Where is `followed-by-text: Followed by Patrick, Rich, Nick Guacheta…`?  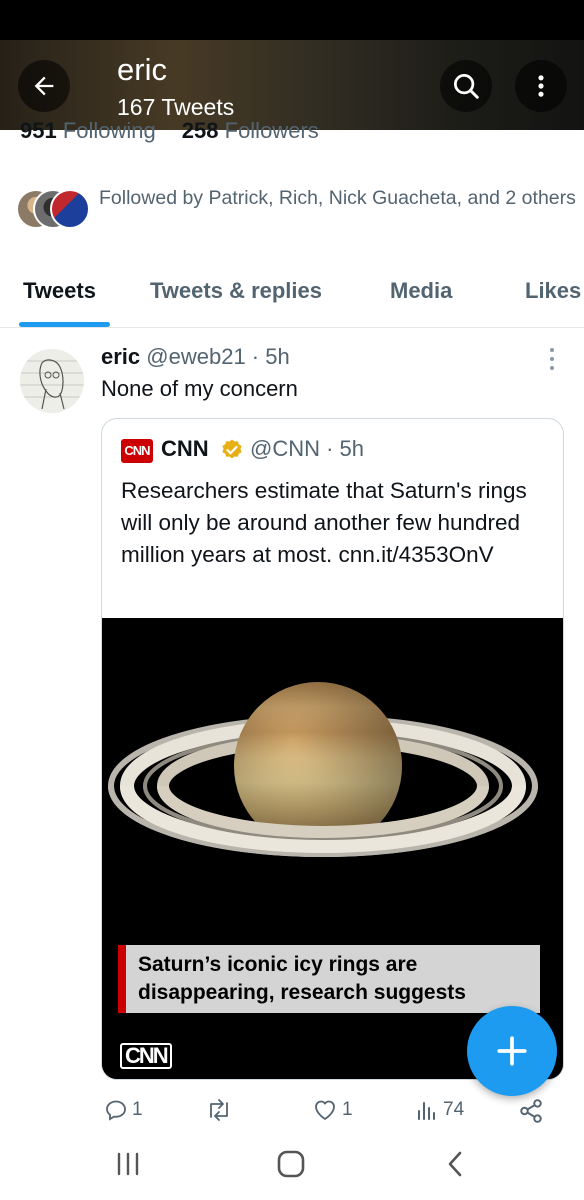
followed-by-text: Followed by Patrick, Rich, Nick Guacheta… is located at coordinates (337, 198).